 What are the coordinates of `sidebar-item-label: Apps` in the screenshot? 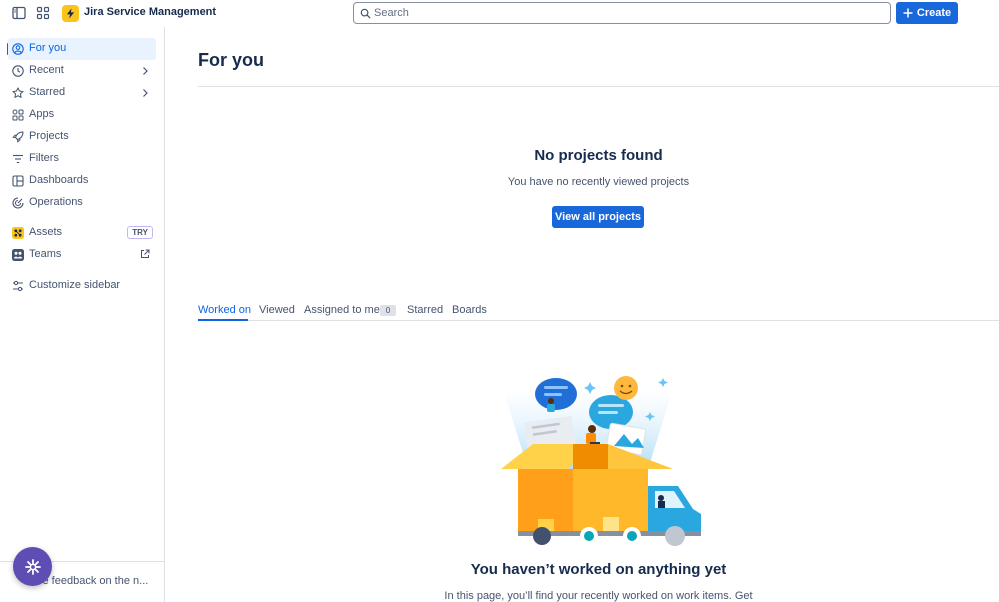 It's located at (42, 114).